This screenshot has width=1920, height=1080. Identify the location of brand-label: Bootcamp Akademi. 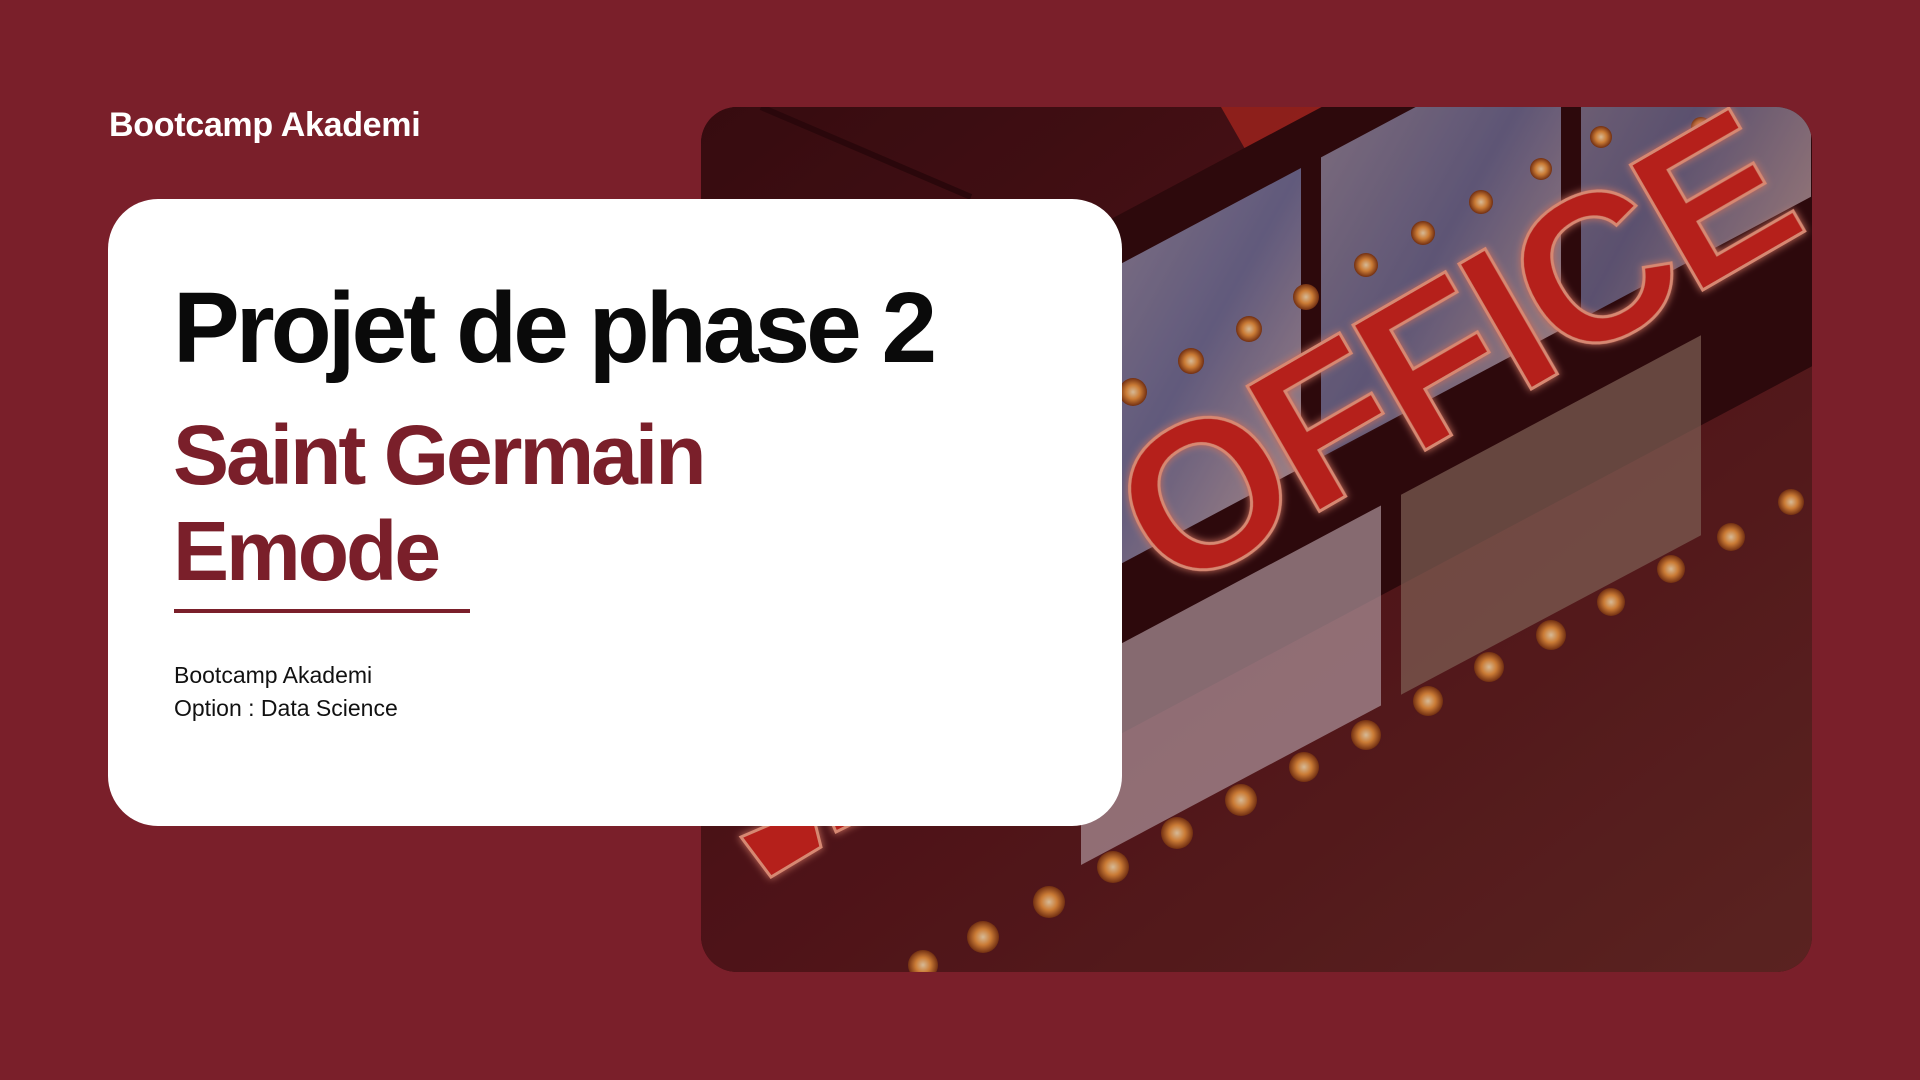
(265, 125).